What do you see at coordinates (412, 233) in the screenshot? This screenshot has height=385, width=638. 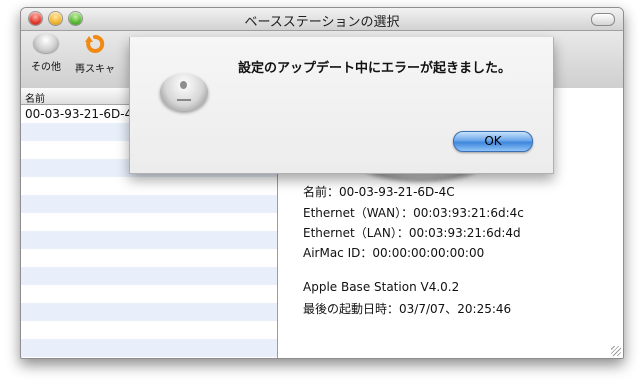 I see `detail-ethernet-lan: Ethernet（LAN）：00:03:93:21:6d:4d` at bounding box center [412, 233].